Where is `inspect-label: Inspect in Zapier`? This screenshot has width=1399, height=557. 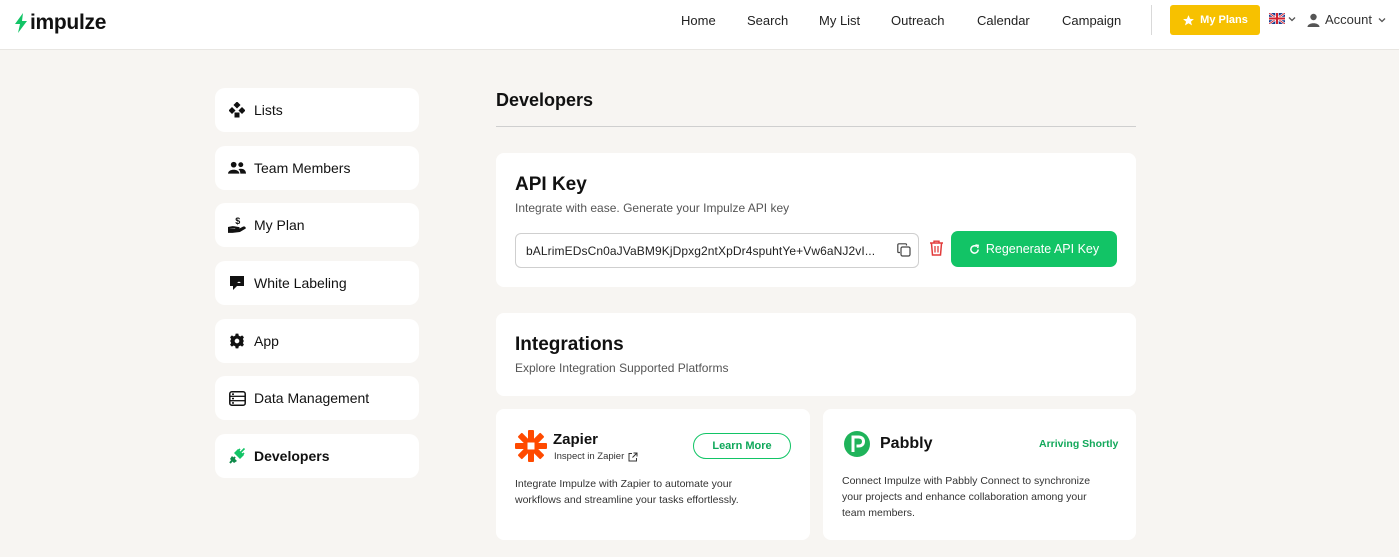
inspect-label: Inspect in Zapier is located at coordinates (589, 456).